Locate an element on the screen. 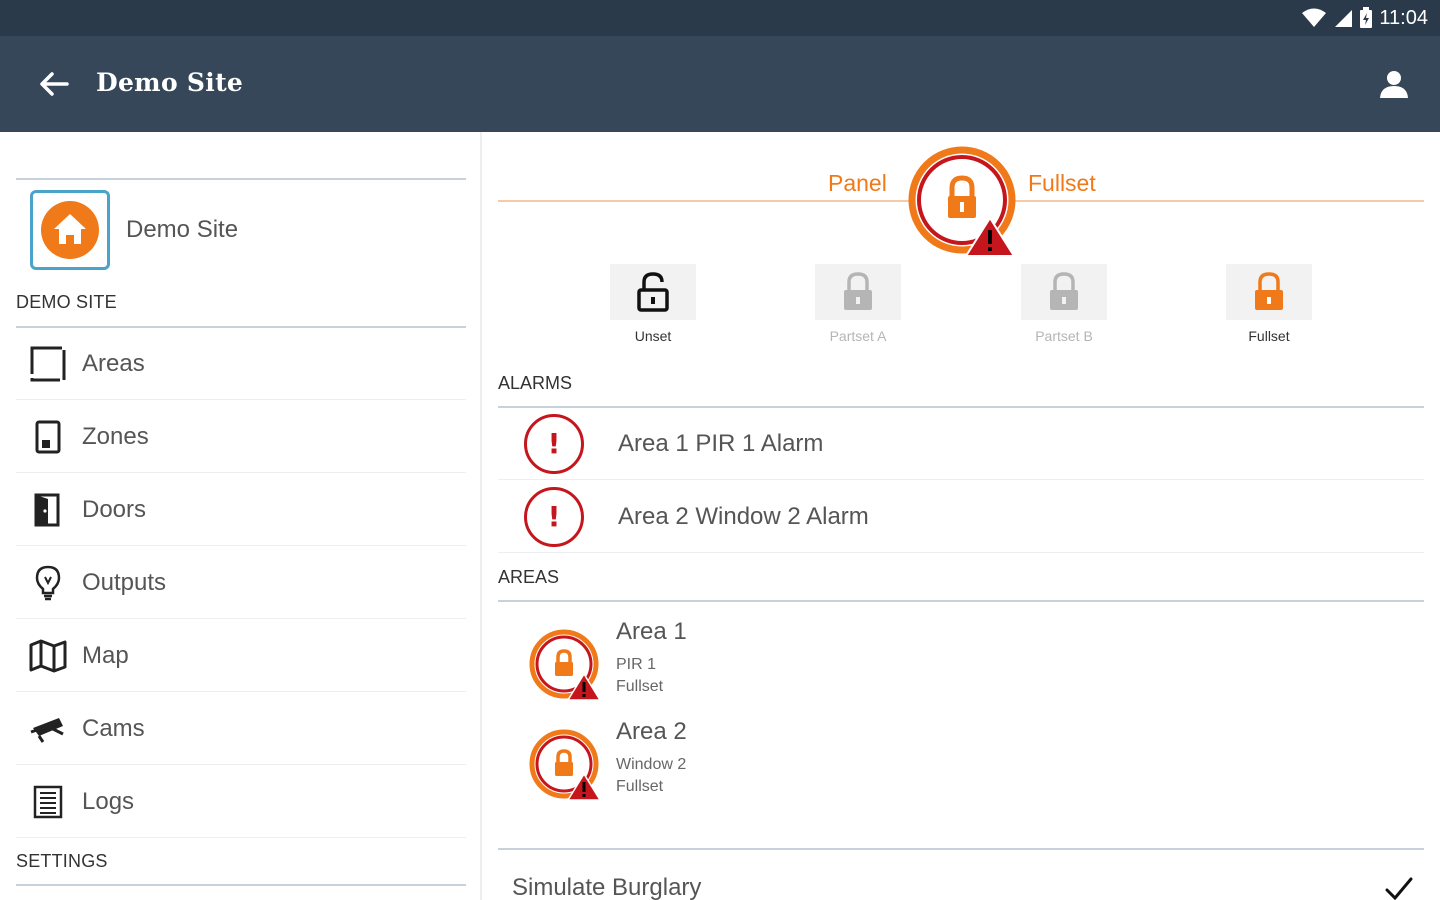  battery-icon is located at coordinates (1366, 17).